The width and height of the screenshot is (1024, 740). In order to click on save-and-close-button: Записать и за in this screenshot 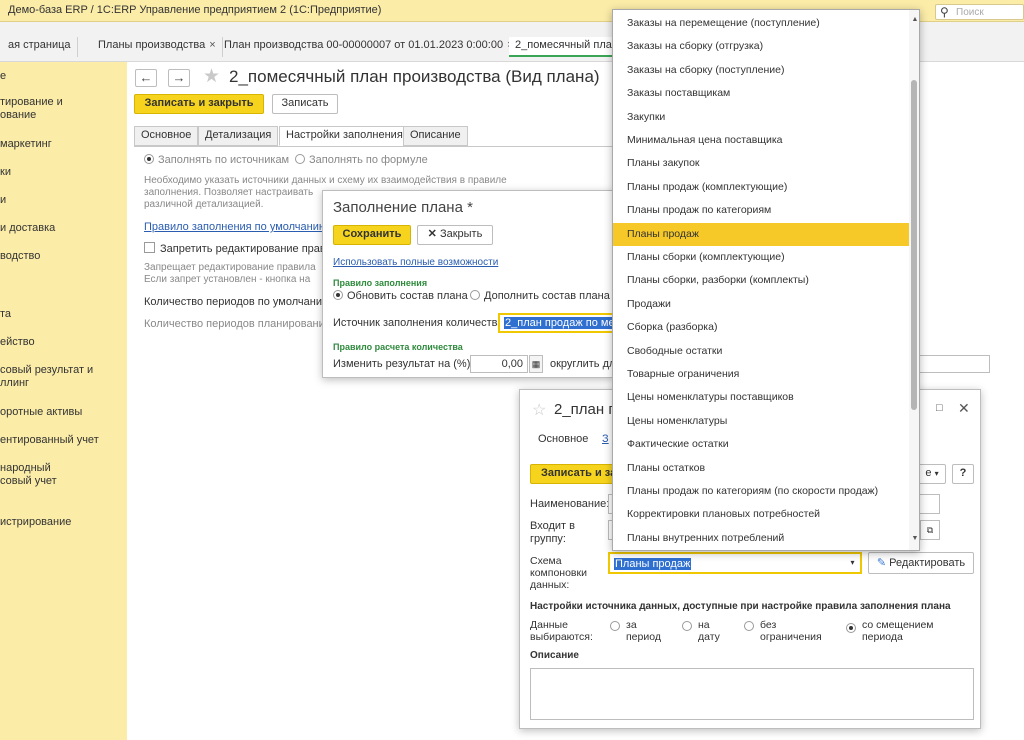, I will do `click(575, 474)`.